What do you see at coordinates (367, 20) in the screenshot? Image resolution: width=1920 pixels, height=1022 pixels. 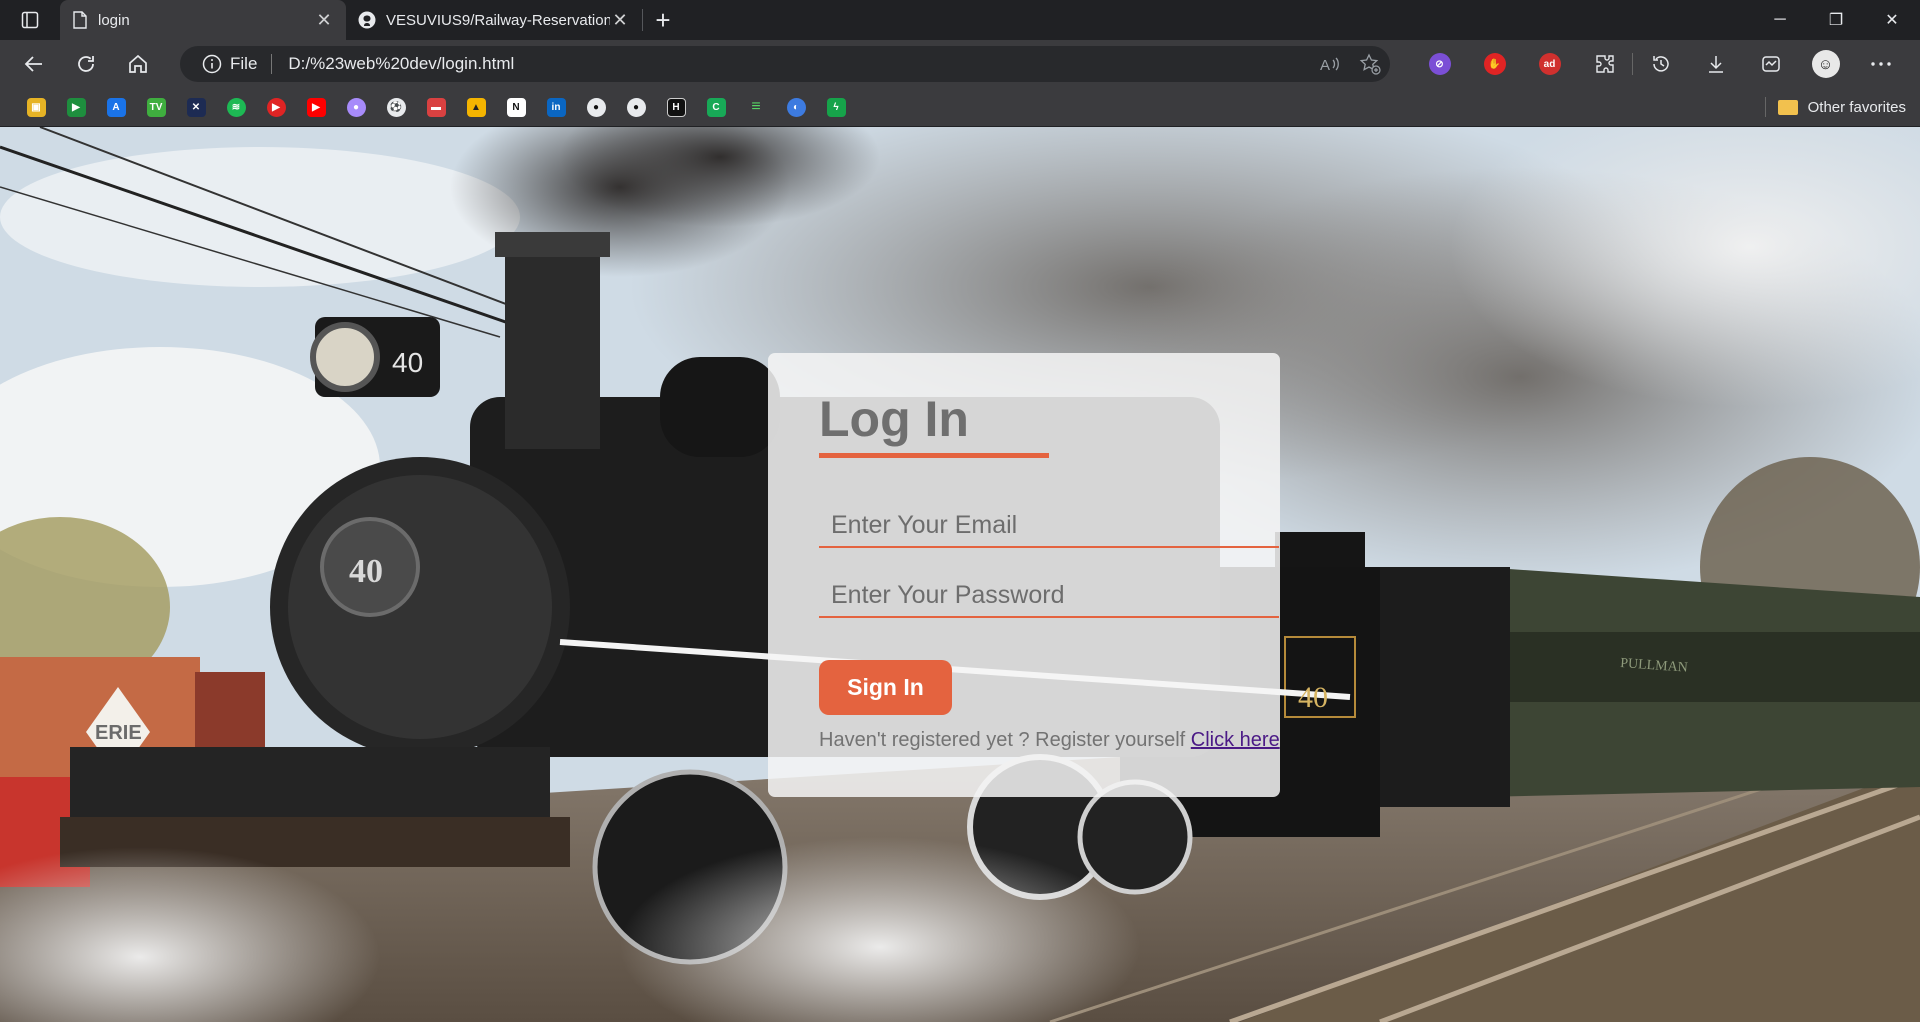 I see `github-icon` at bounding box center [367, 20].